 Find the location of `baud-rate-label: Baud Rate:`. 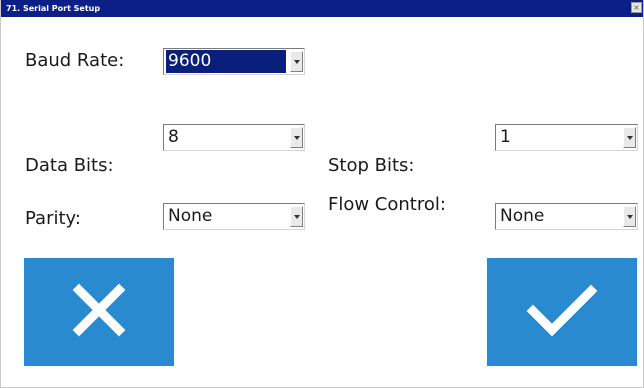

baud-rate-label: Baud Rate: is located at coordinates (75, 60).